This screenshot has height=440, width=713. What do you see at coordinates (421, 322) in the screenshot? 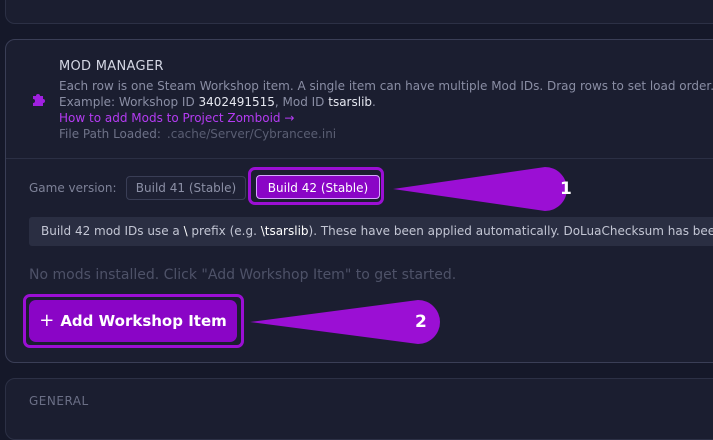
I see `annotation-badge-2: 2` at bounding box center [421, 322].